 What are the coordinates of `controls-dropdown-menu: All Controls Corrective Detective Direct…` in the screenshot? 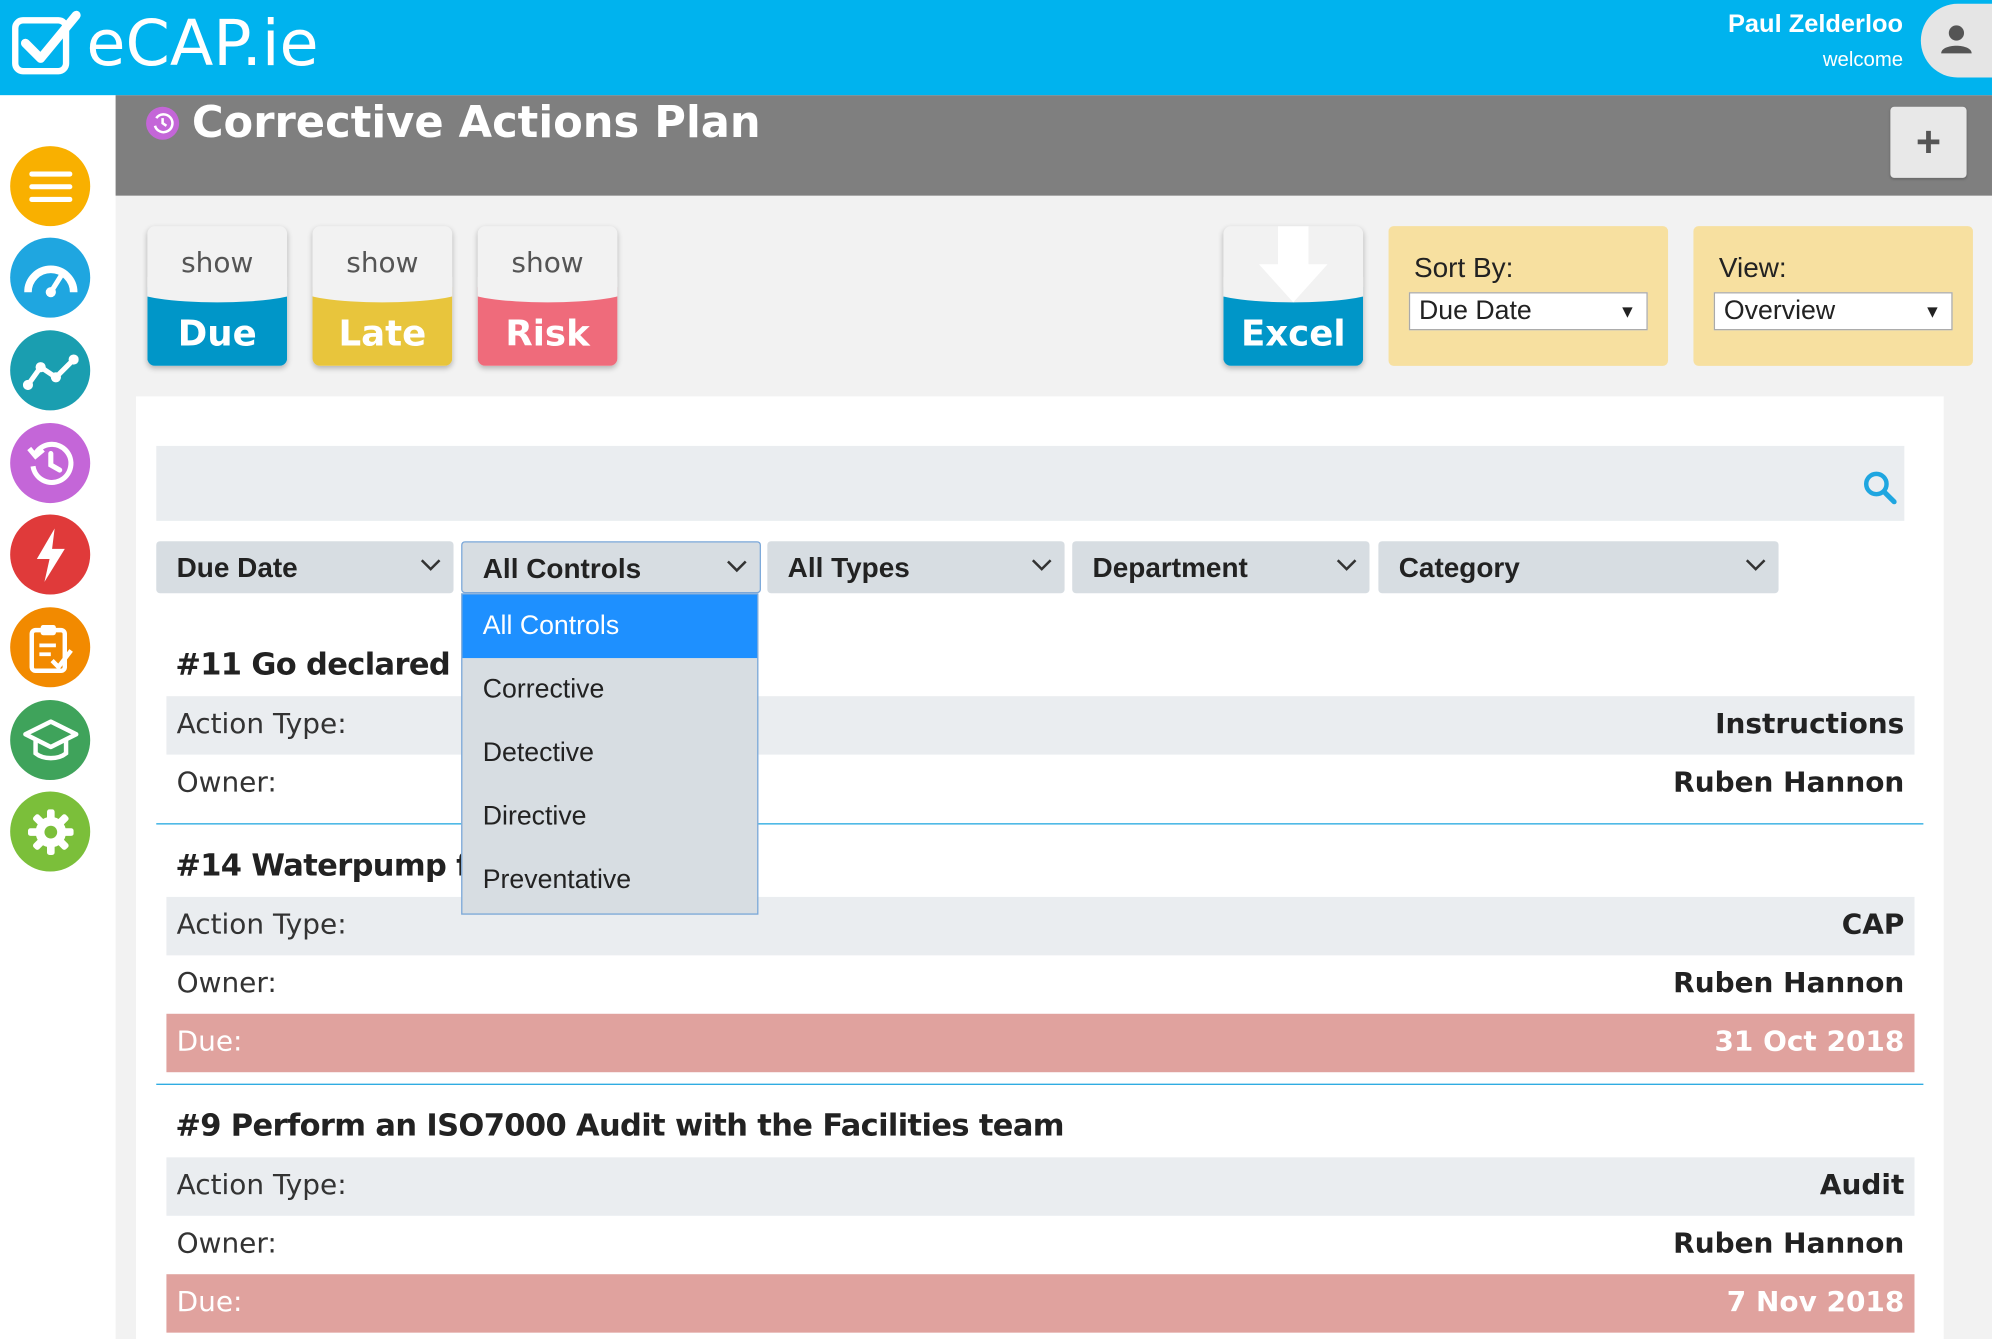 It's located at (610, 754).